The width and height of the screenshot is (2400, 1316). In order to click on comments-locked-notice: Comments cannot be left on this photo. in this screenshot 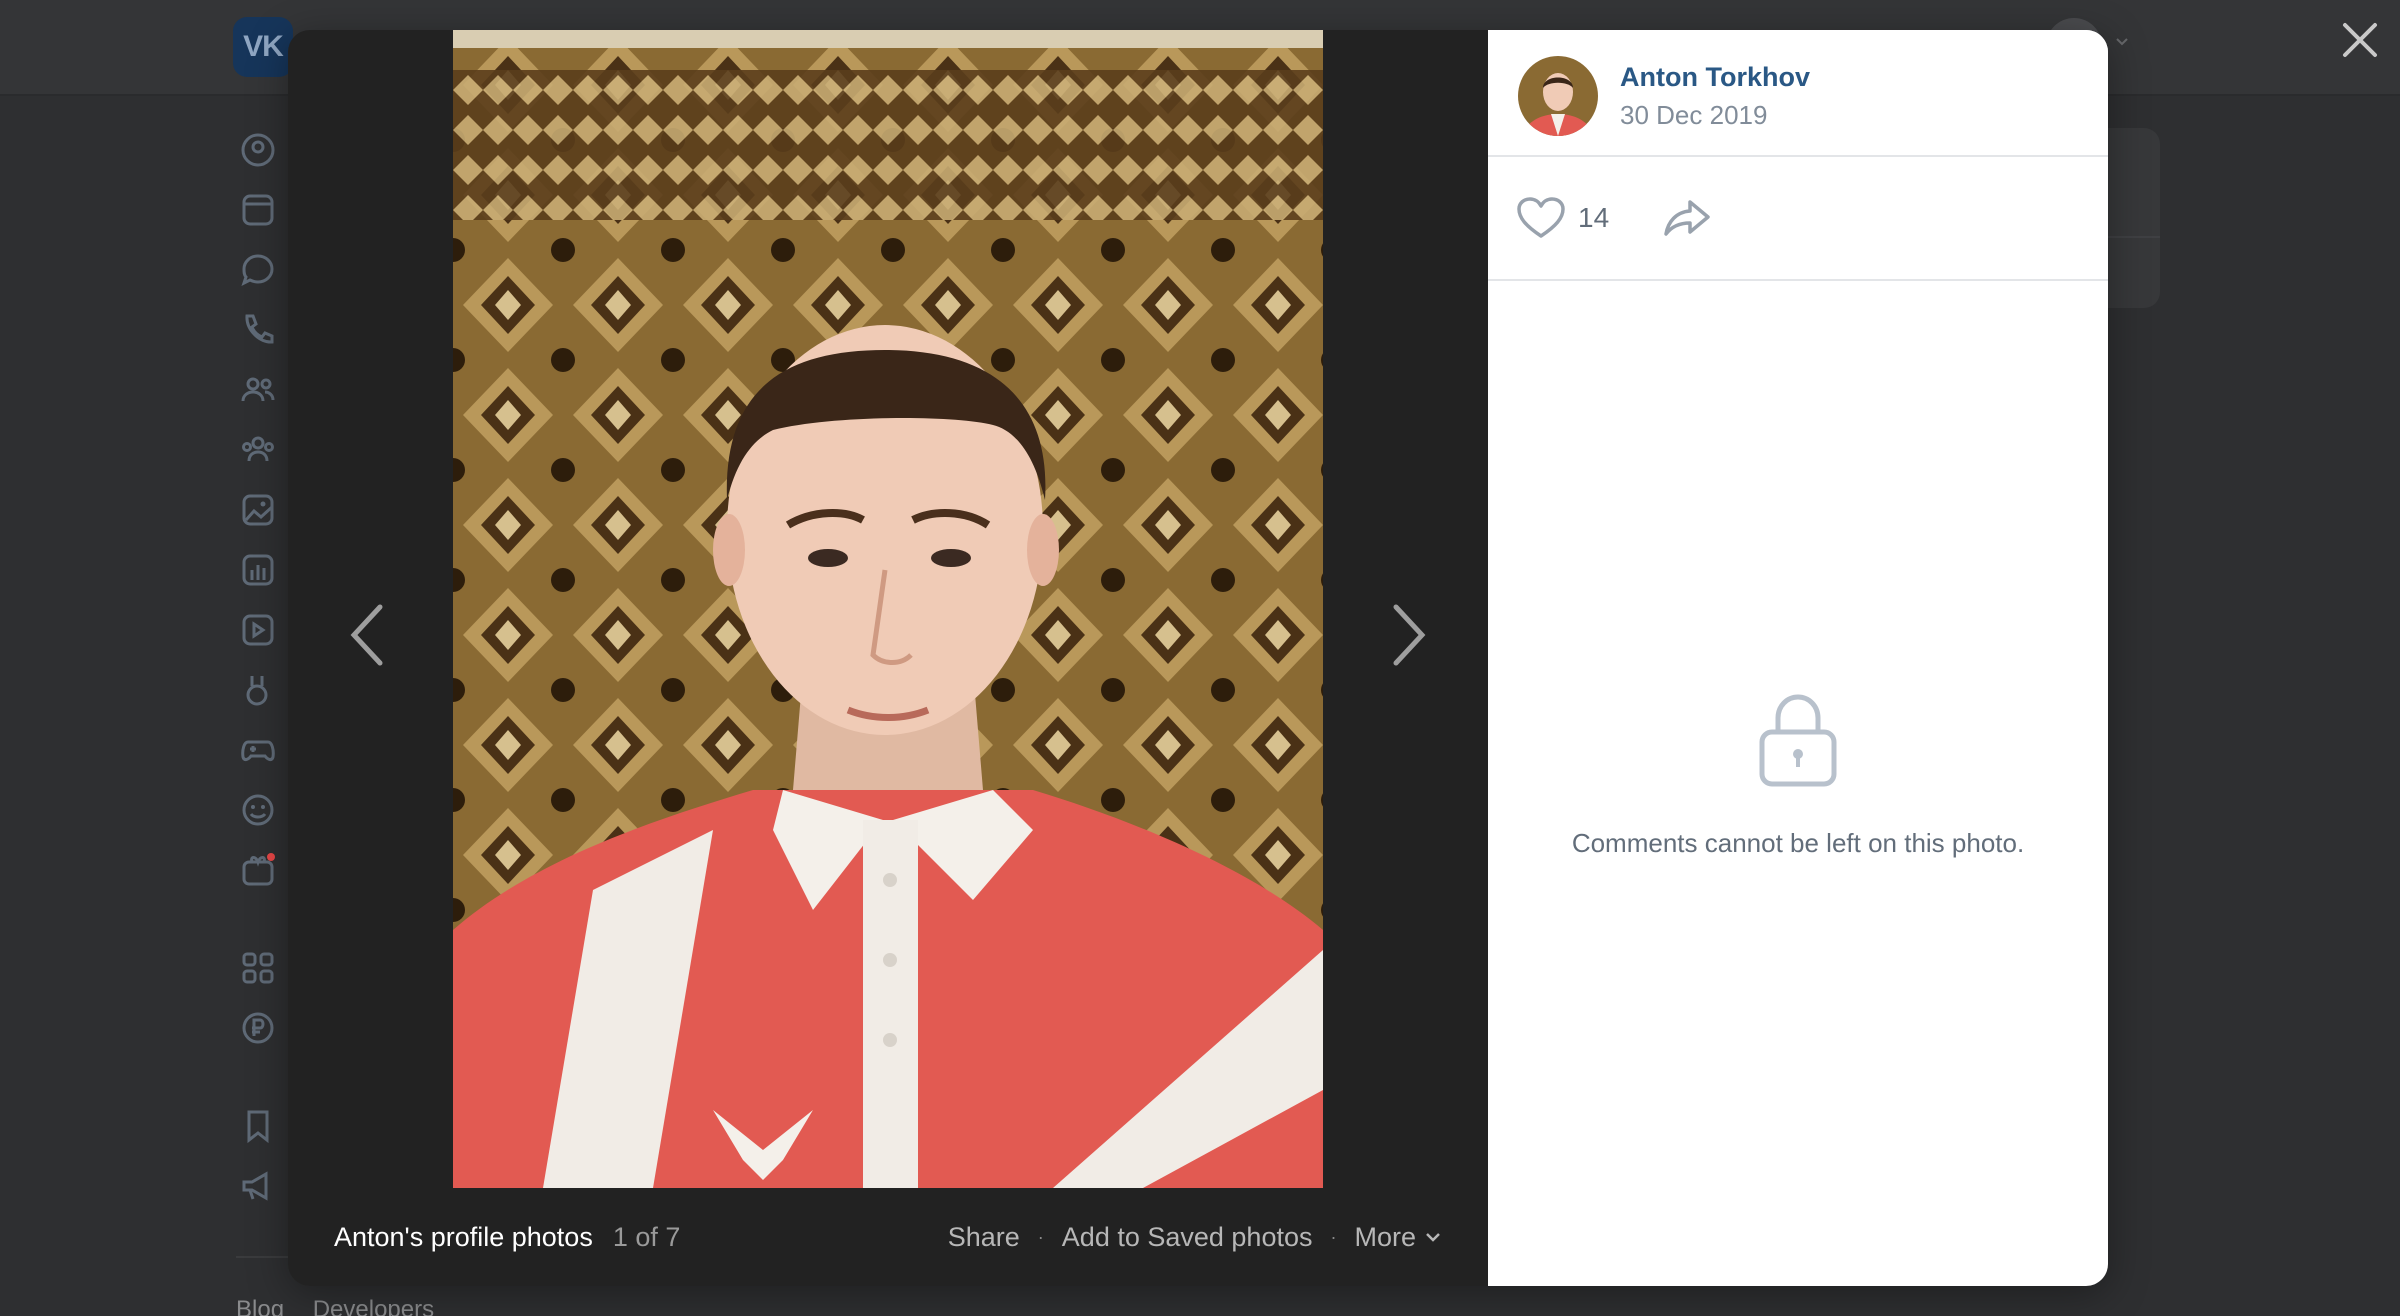, I will do `click(1798, 774)`.